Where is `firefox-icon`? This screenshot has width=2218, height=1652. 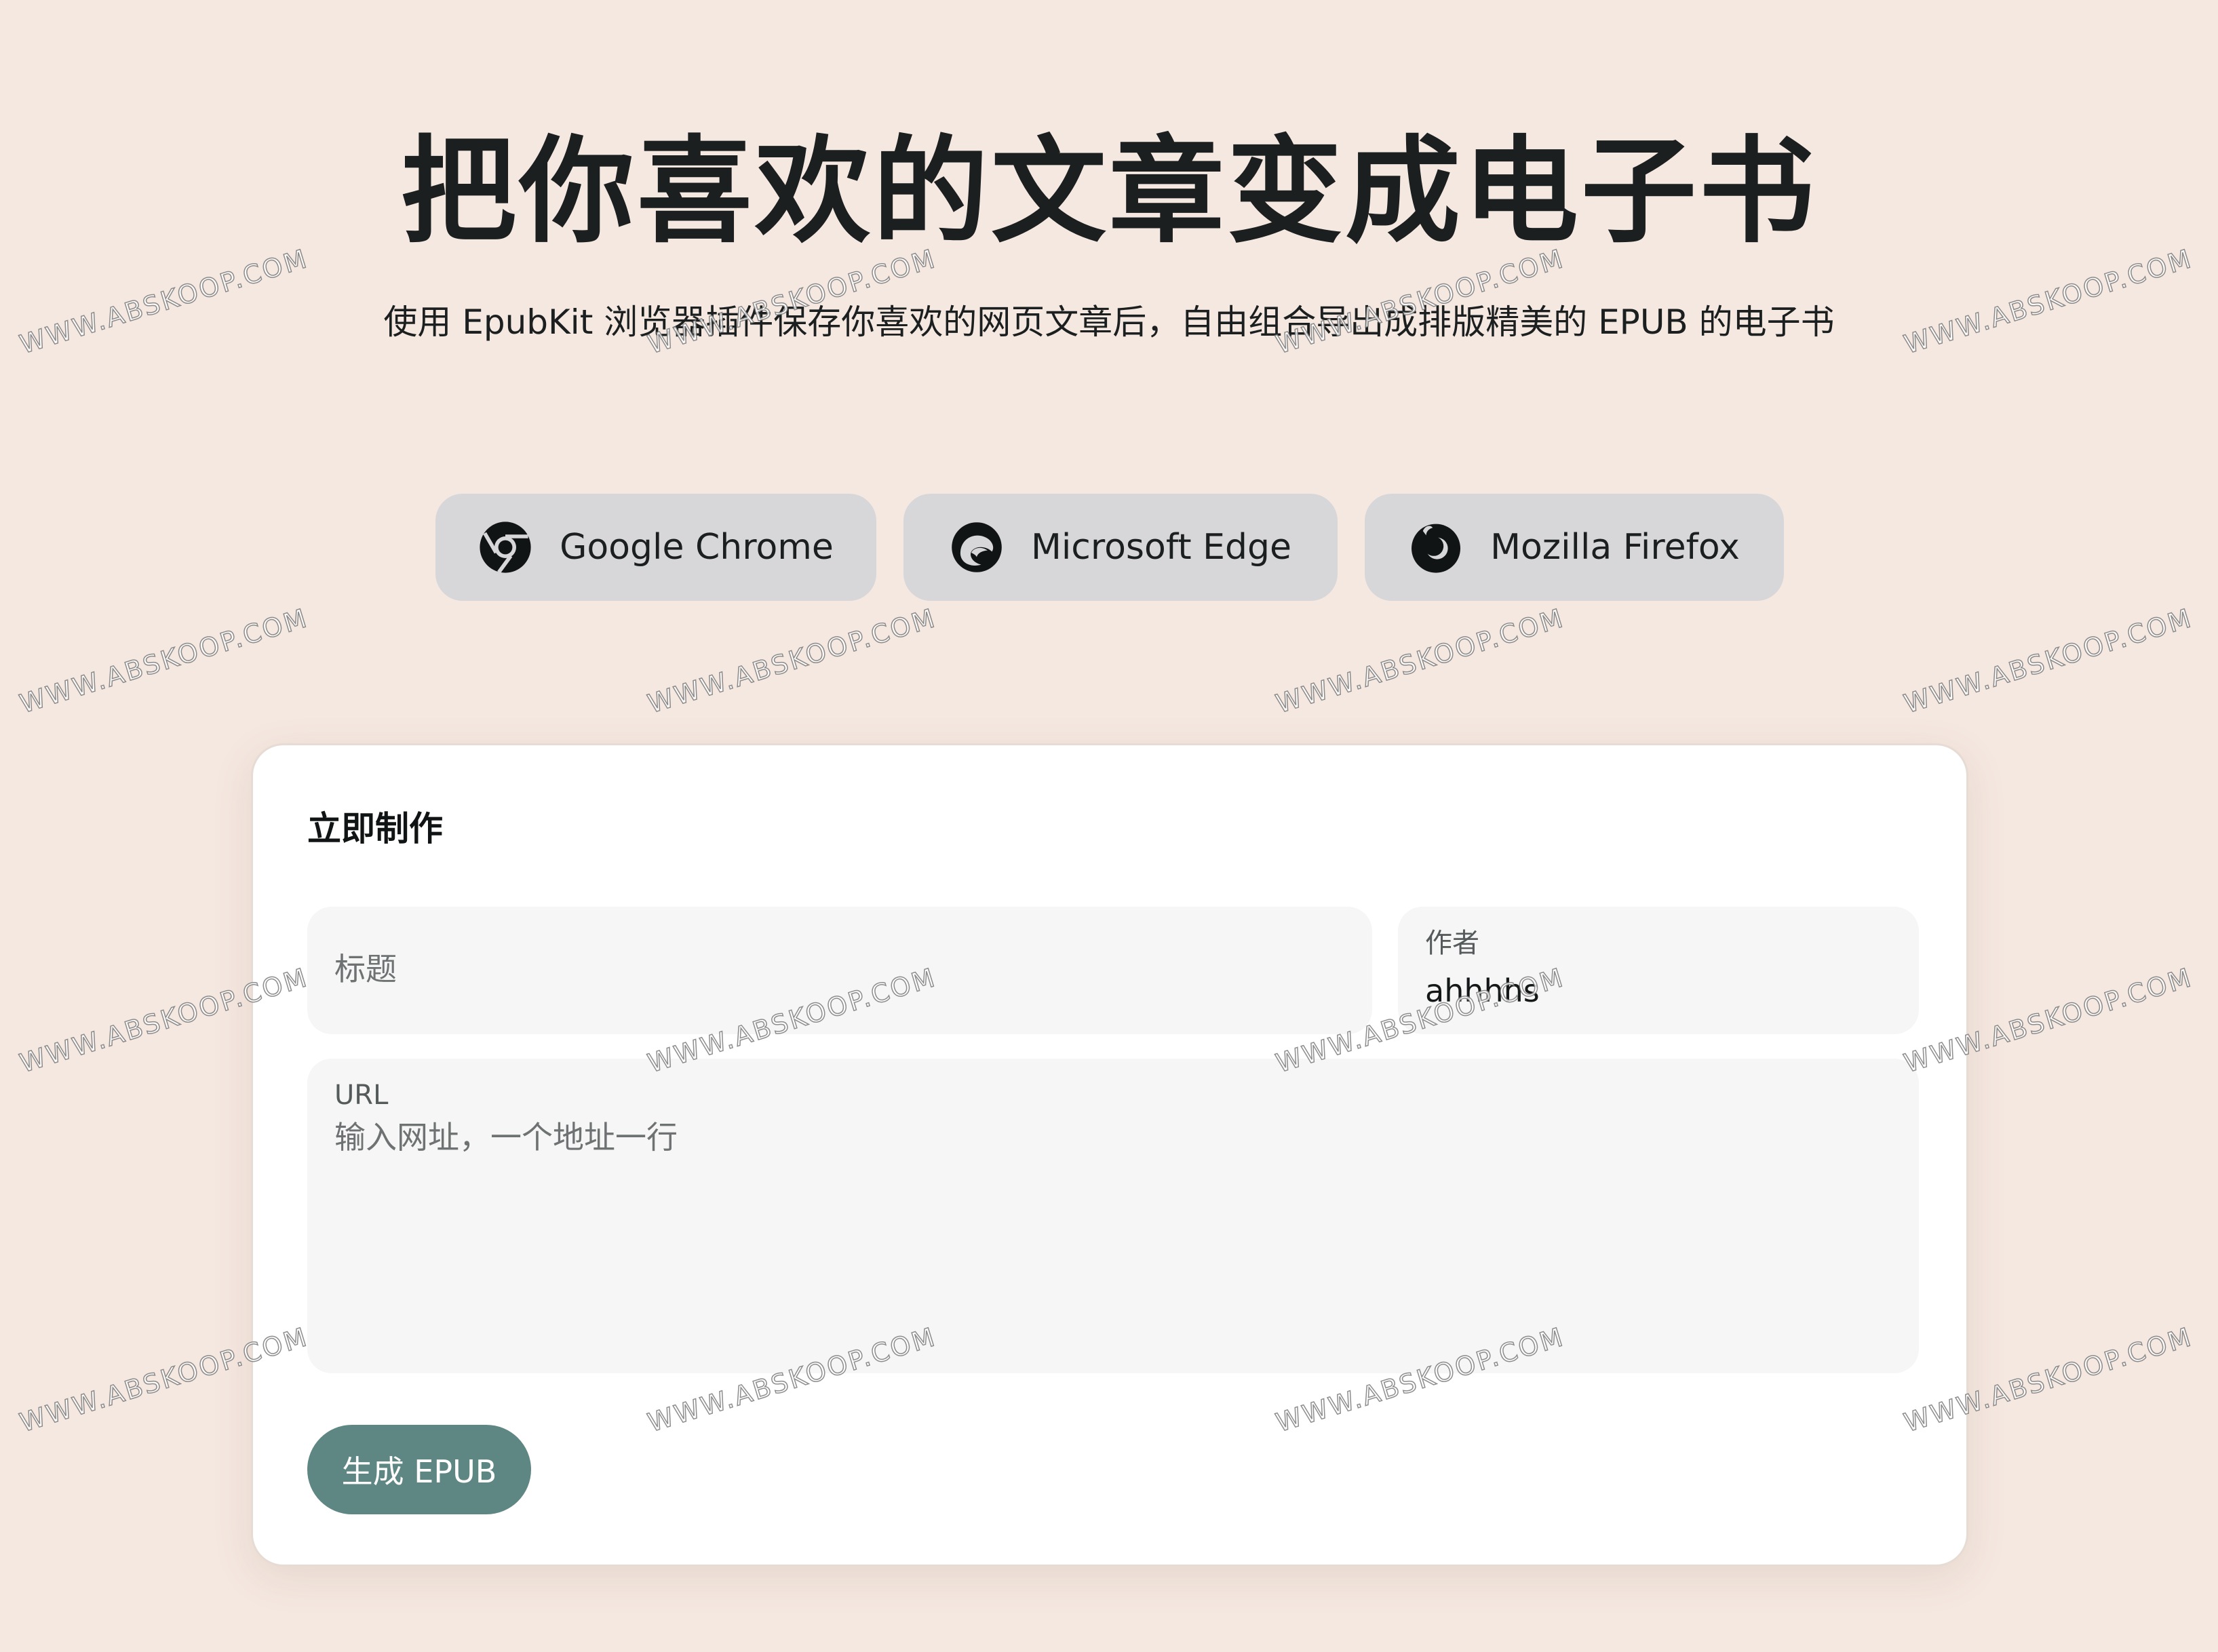 firefox-icon is located at coordinates (1436, 548).